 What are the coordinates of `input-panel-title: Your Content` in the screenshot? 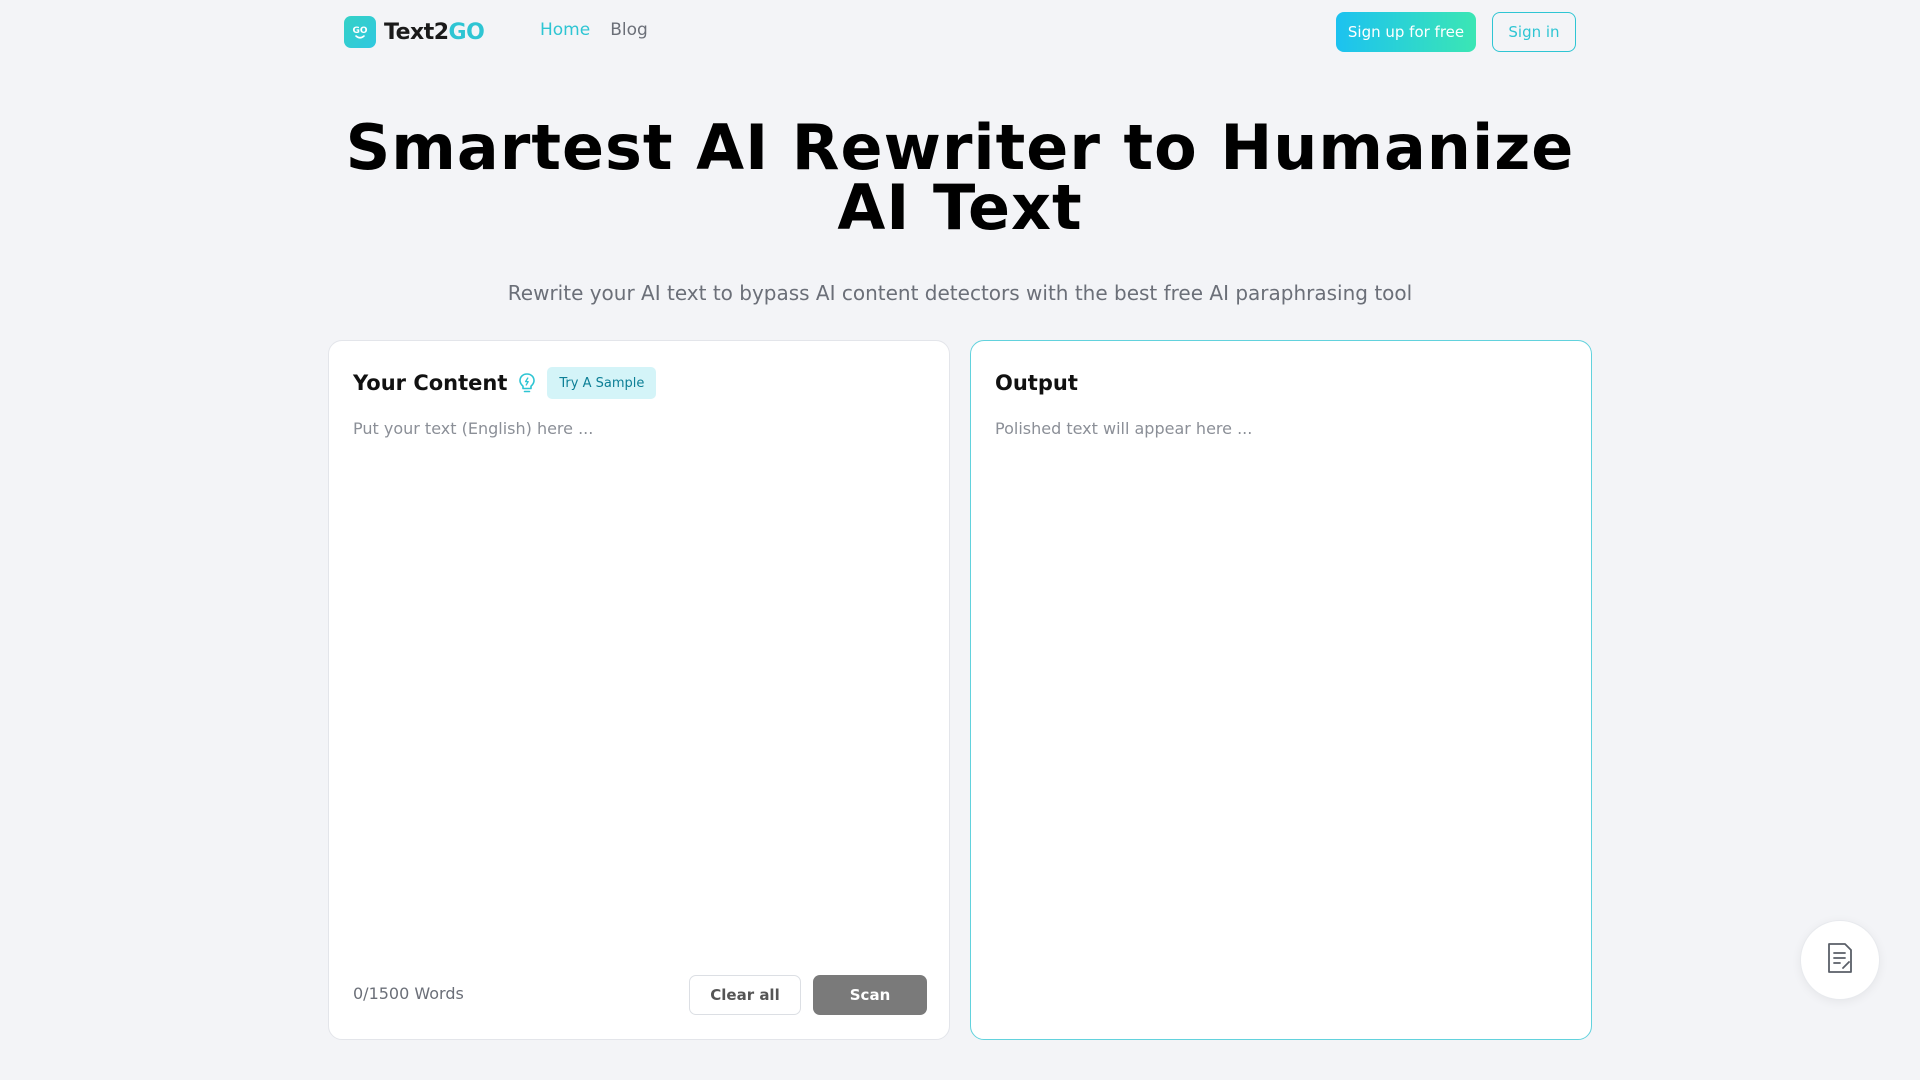 It's located at (430, 383).